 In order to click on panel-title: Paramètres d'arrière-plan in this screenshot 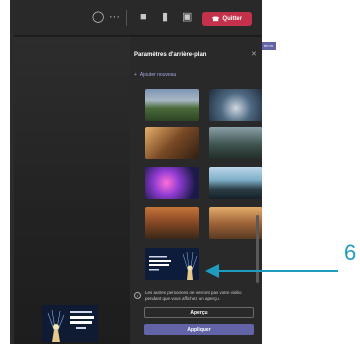, I will do `click(170, 55)`.